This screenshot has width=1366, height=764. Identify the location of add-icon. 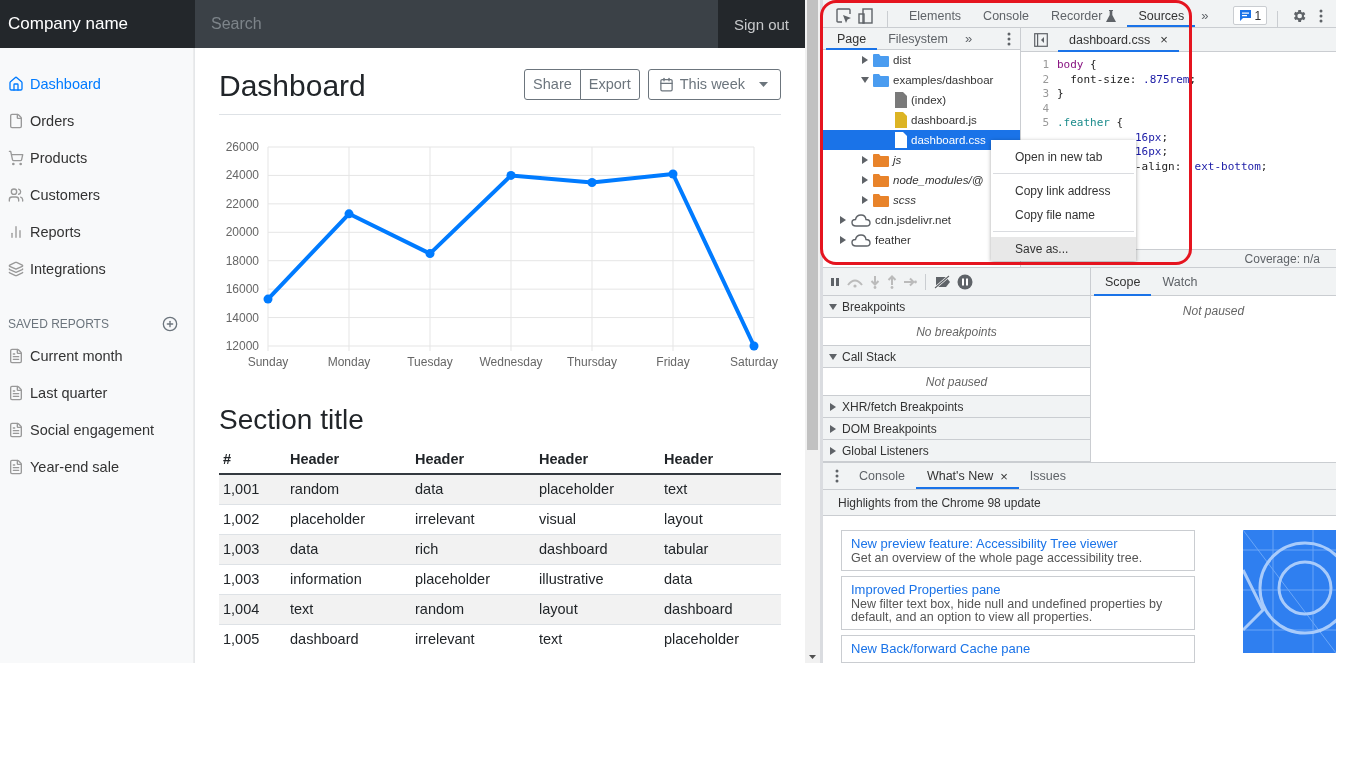
(170, 324).